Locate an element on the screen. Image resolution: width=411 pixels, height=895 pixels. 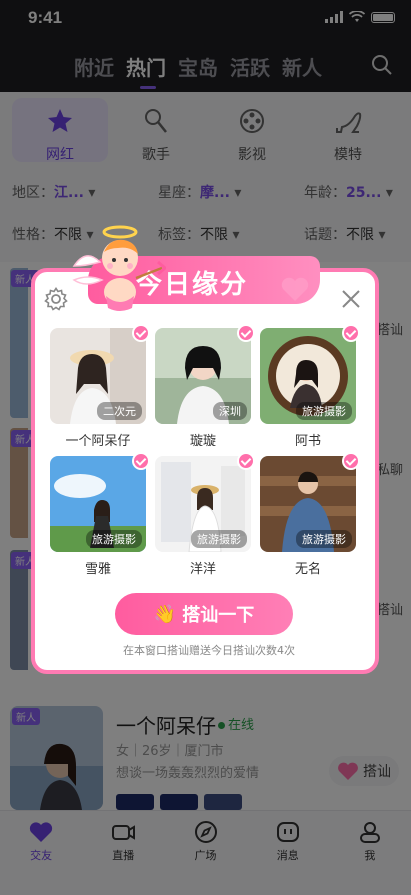
flirt-all-button: 👋 搭讪一下 is located at coordinates (204, 614).